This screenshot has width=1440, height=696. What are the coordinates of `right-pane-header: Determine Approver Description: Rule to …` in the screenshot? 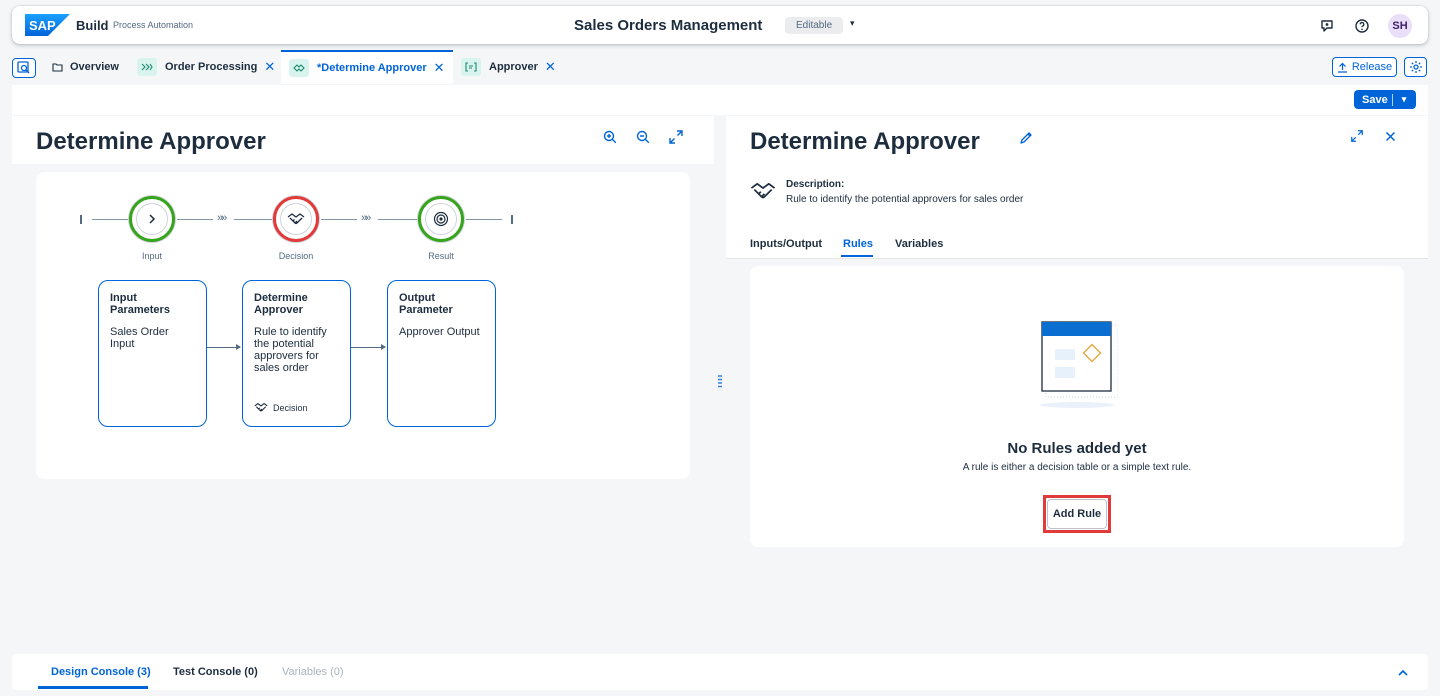 It's located at (1077, 187).